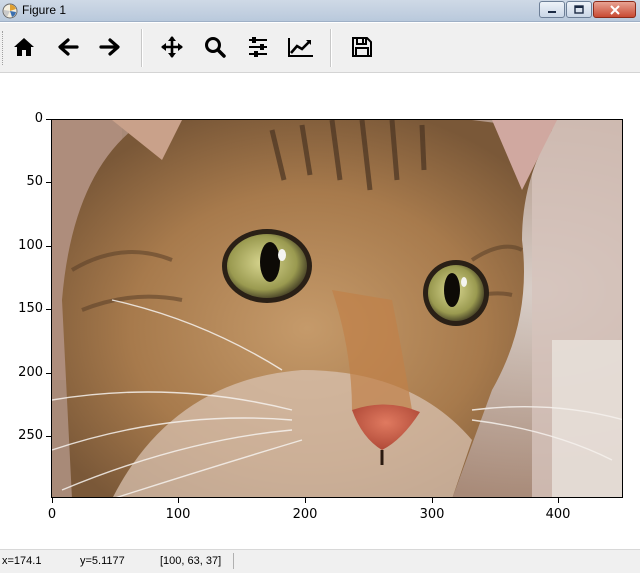  I want to click on forward-icon, so click(109, 47).